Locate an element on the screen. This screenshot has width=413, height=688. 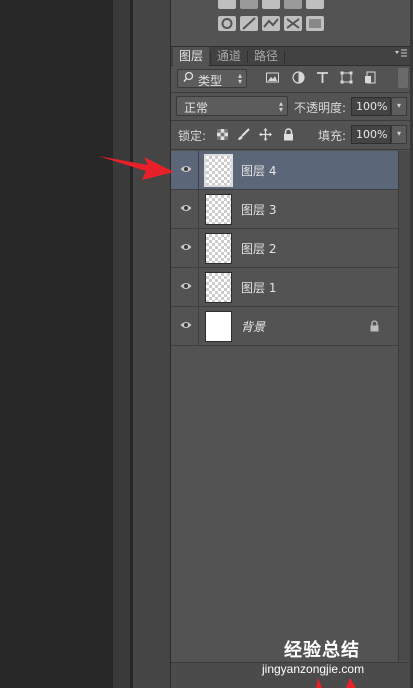
opacity-dropdown-button: ▾ is located at coordinates (399, 106).